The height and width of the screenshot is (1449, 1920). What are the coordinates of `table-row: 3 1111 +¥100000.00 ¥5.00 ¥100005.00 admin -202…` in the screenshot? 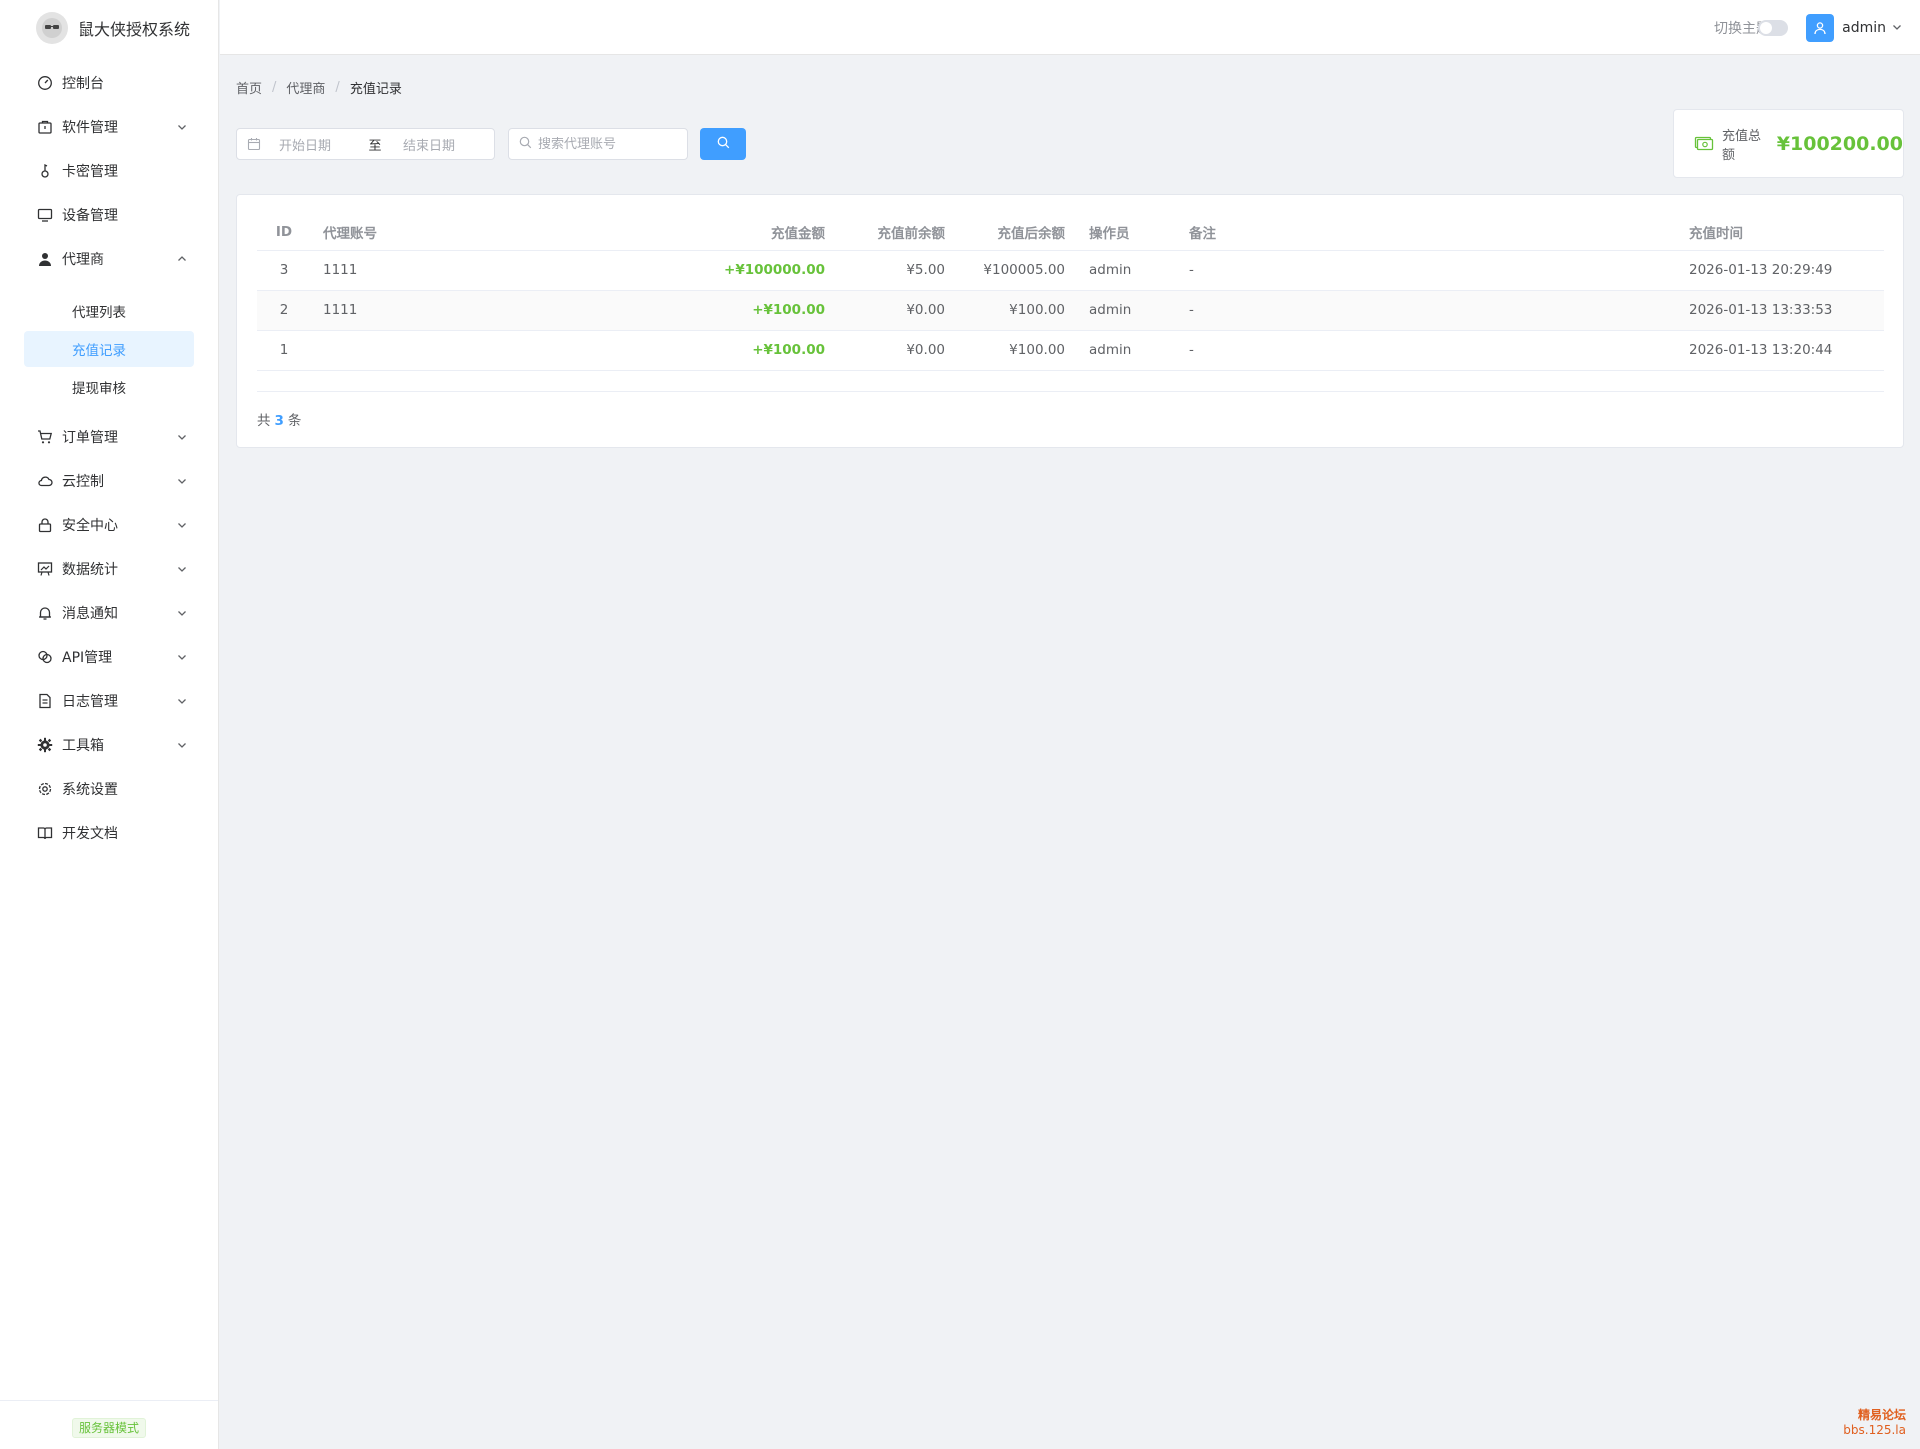 It's located at (1070, 270).